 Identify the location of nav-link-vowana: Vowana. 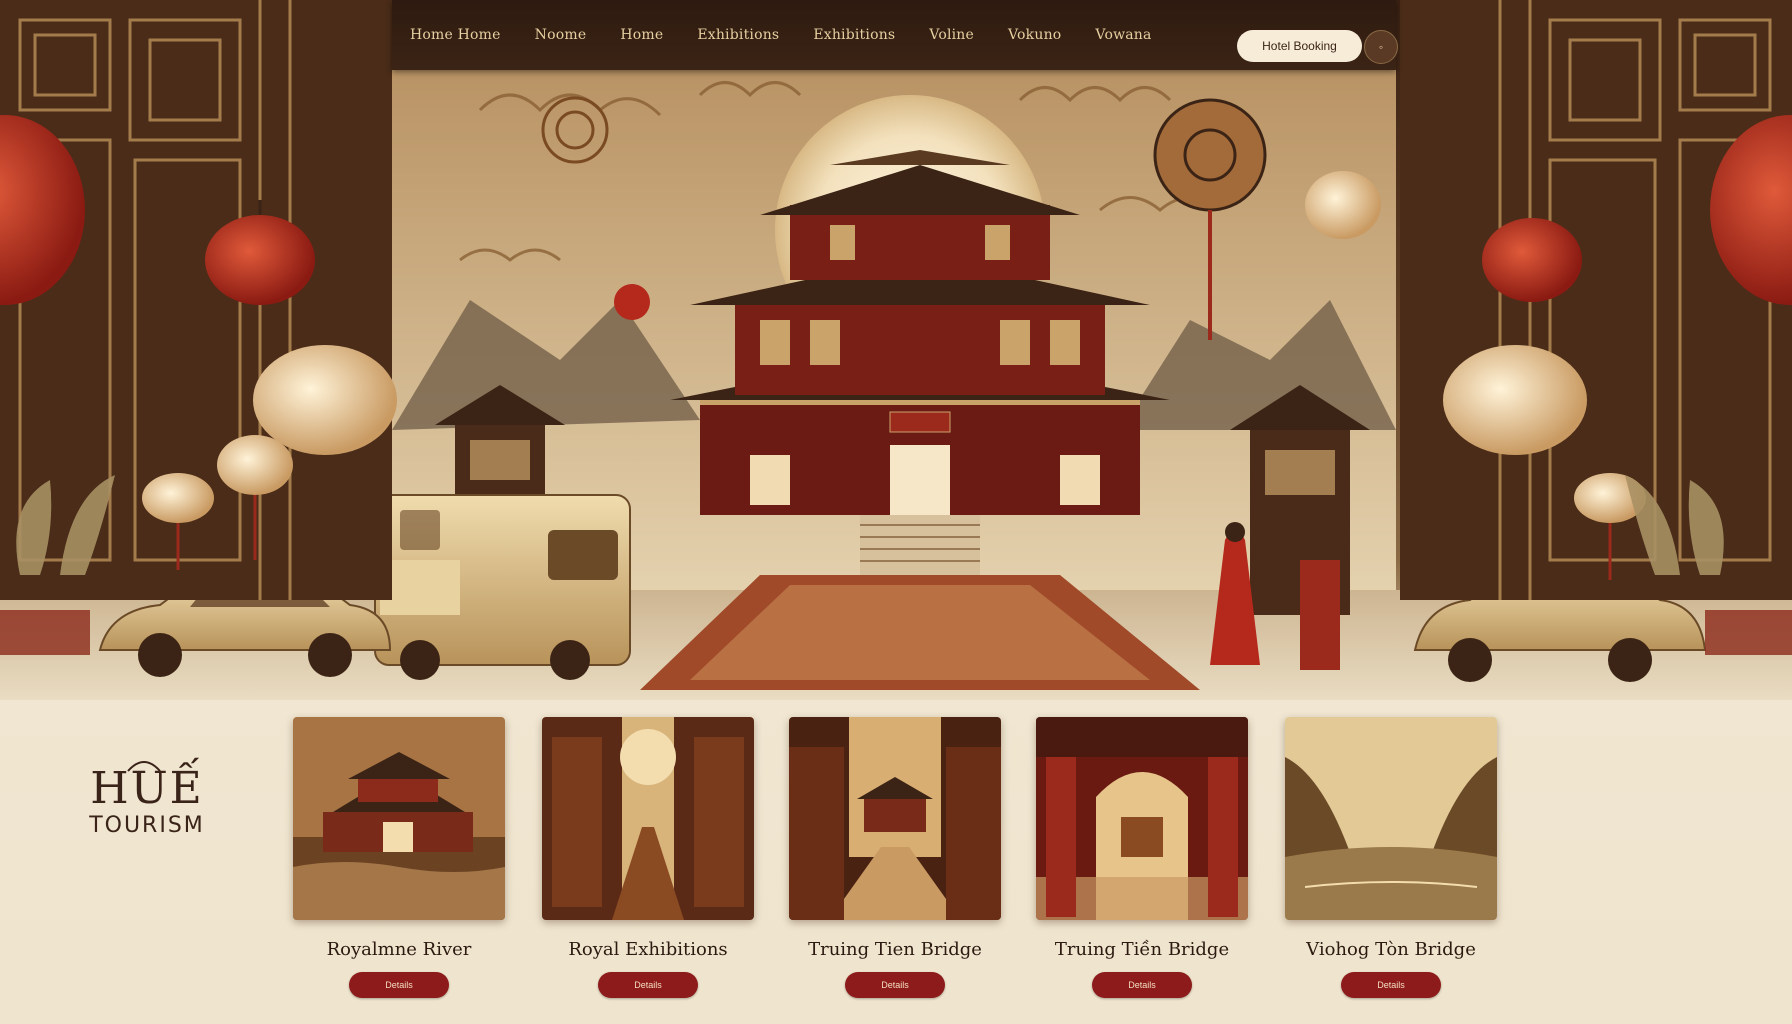
(1123, 35).